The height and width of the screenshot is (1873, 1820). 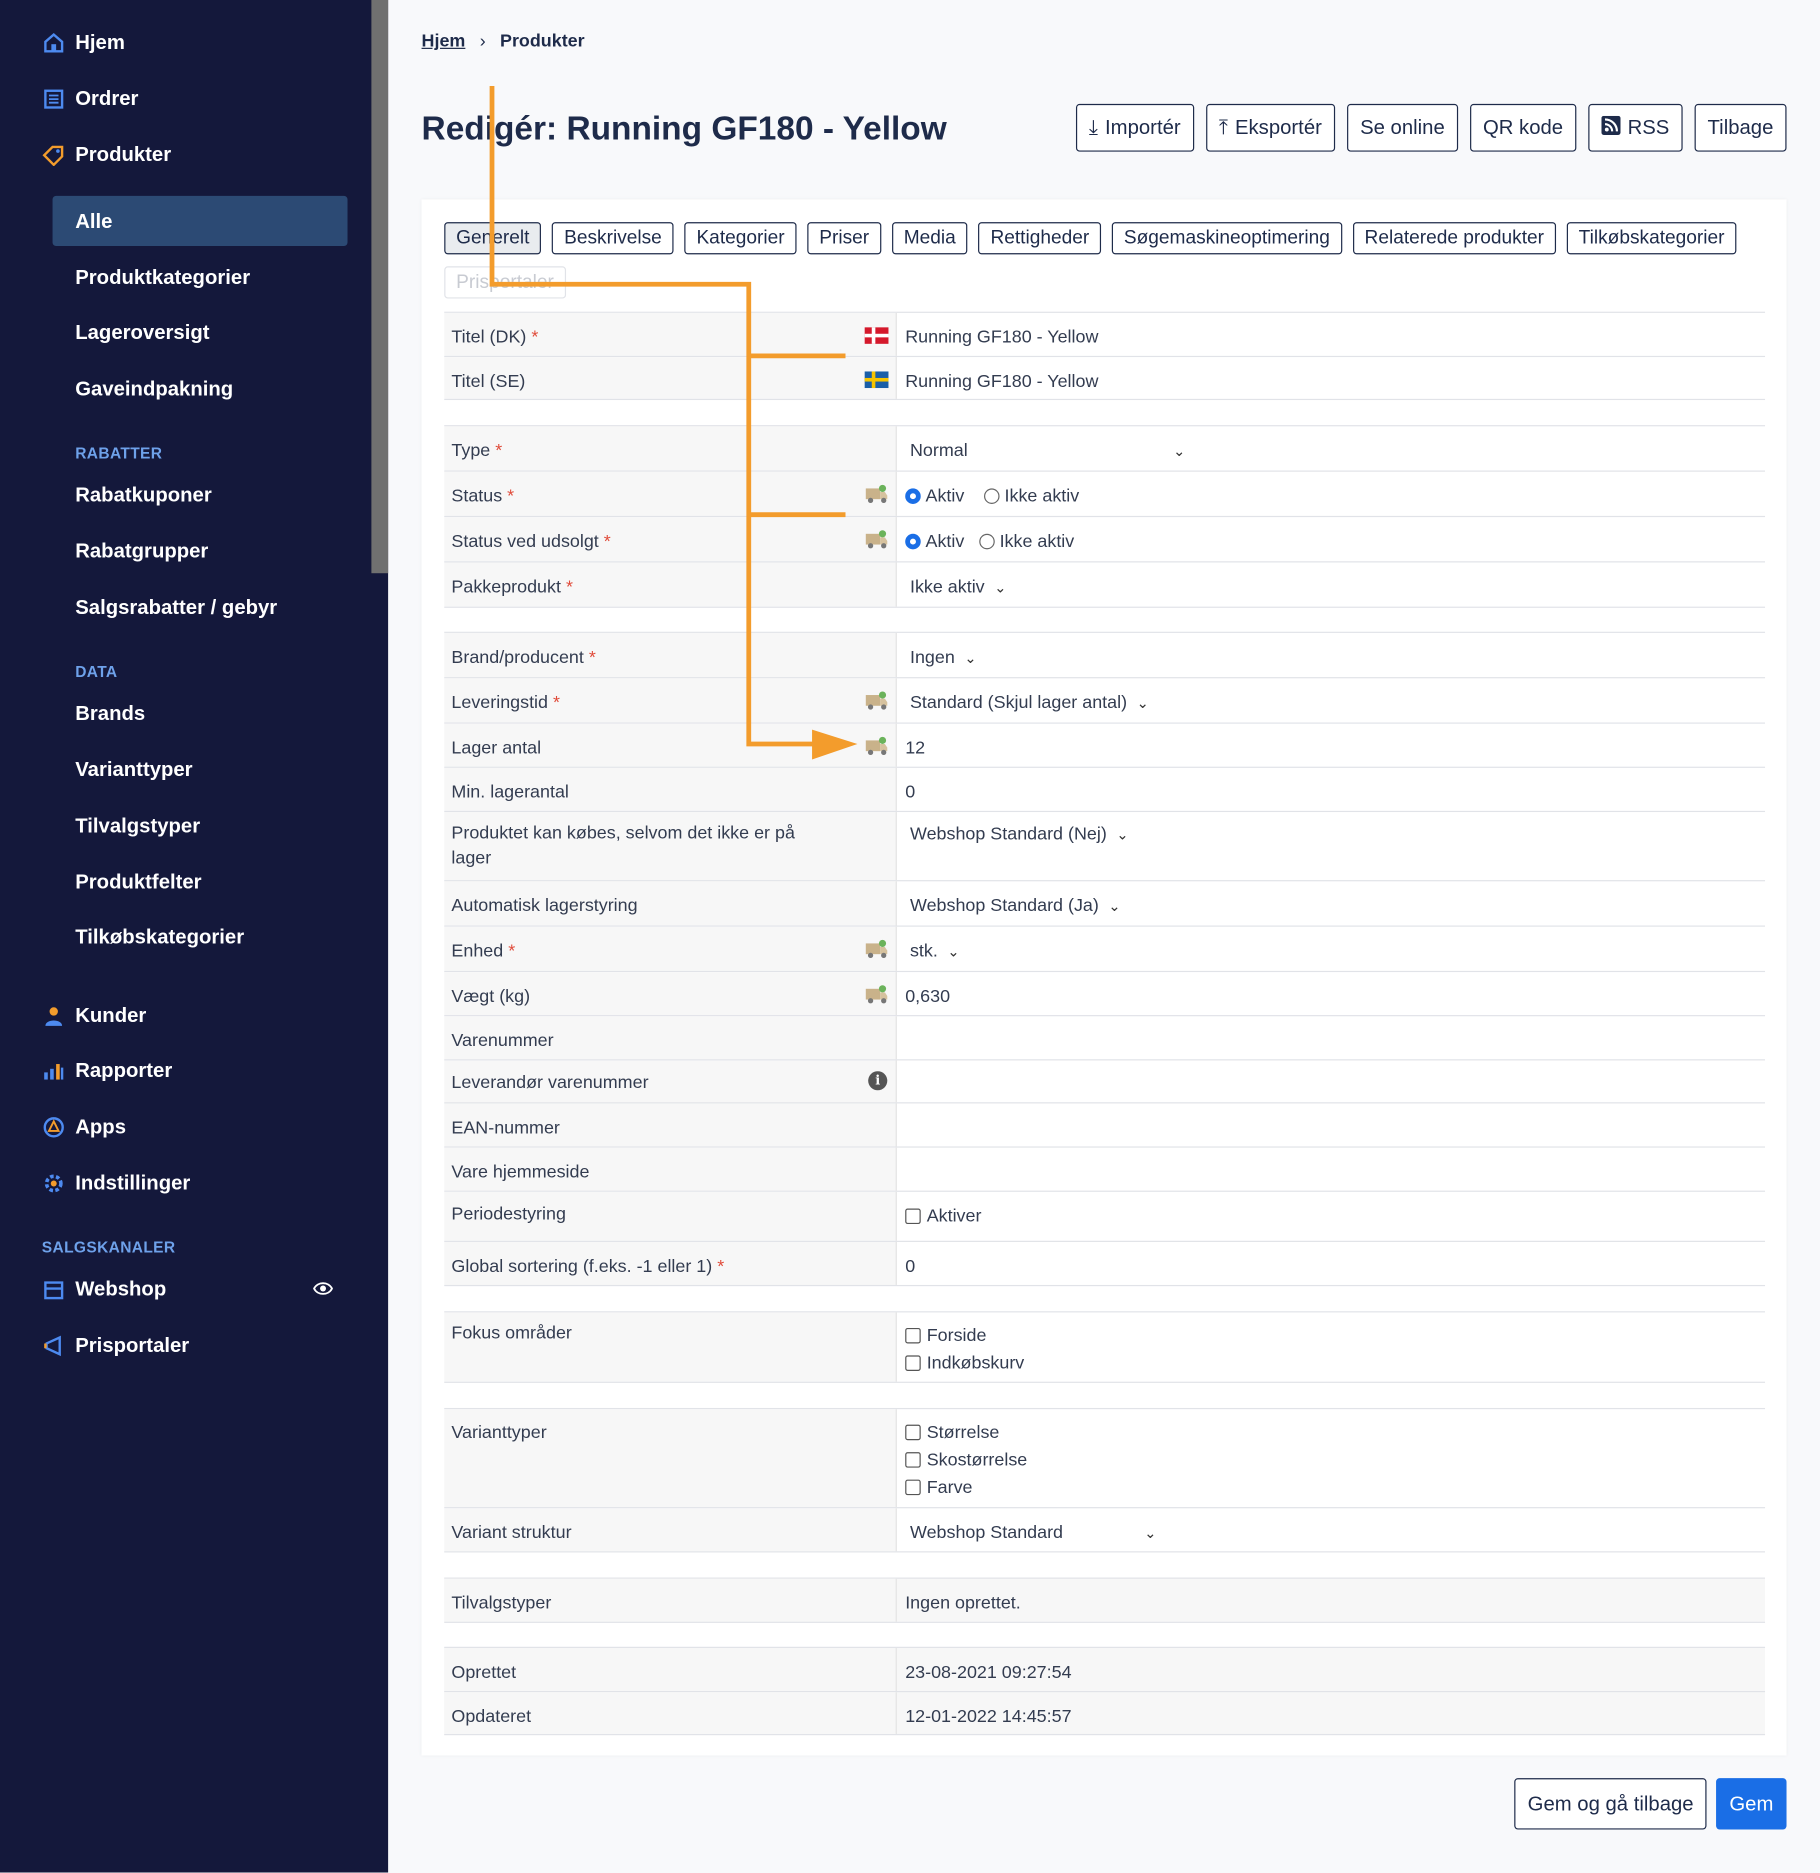 What do you see at coordinates (1337, 658) in the screenshot?
I see `brand-select: Ingen ⌄` at bounding box center [1337, 658].